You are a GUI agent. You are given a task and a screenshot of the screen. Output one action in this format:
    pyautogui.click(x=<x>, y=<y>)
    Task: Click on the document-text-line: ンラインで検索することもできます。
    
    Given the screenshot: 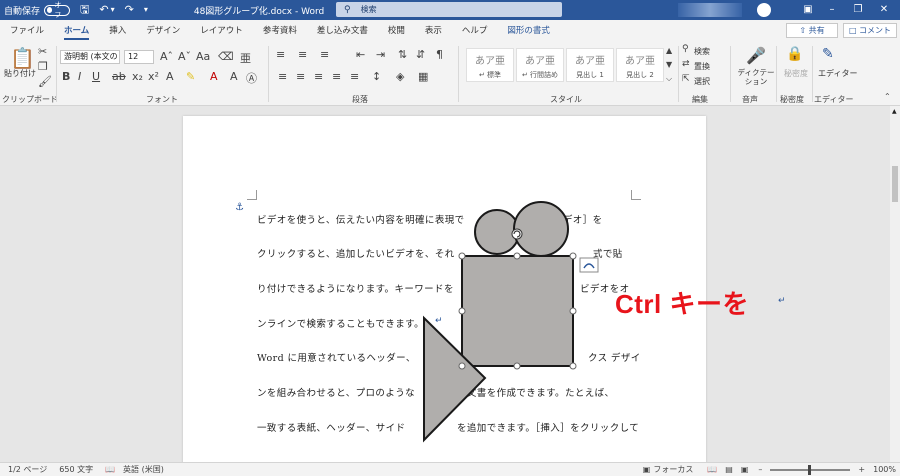 What is the action you would take?
    pyautogui.click(x=340, y=323)
    